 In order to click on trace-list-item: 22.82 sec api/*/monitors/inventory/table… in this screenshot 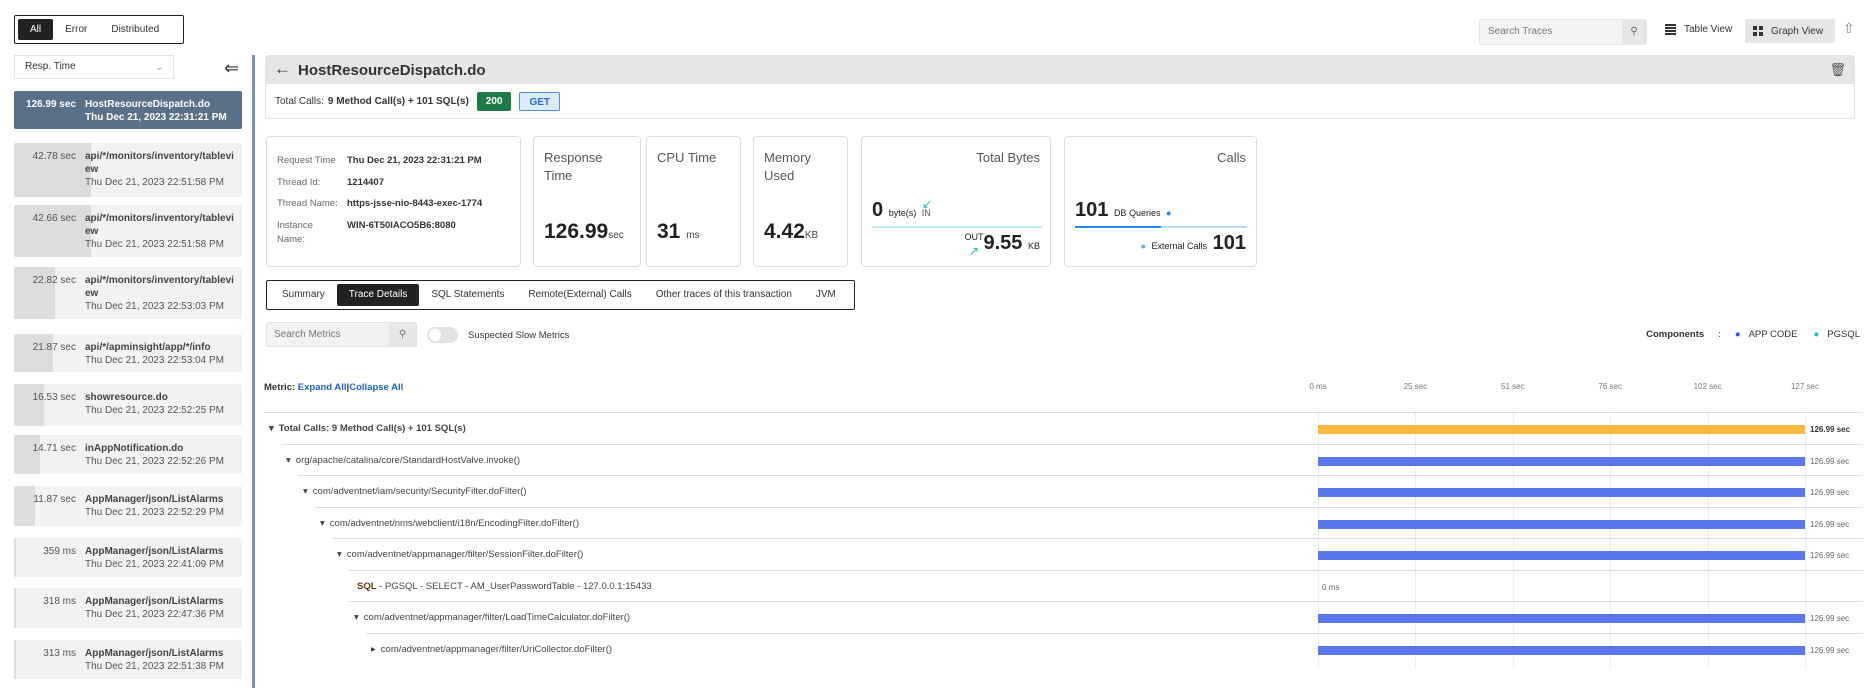, I will do `click(128, 293)`.